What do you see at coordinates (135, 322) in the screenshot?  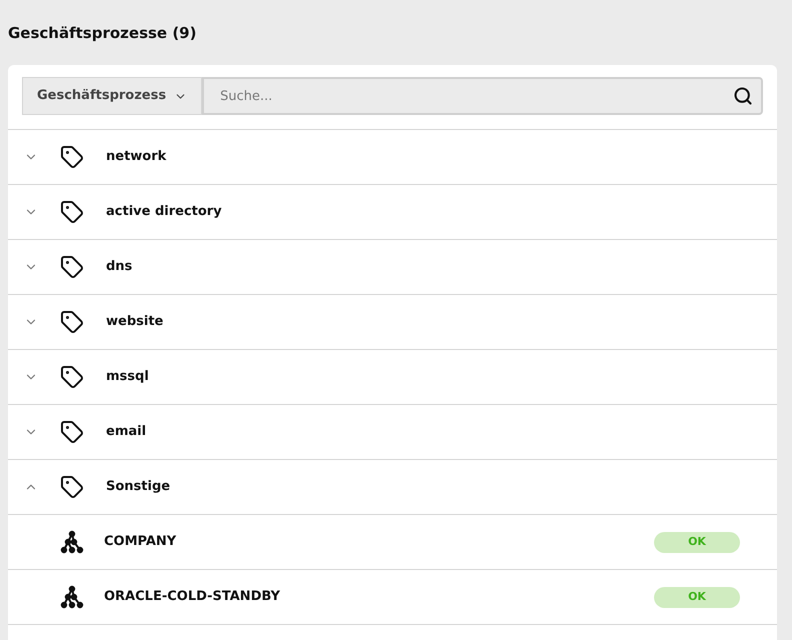 I see `group-name: website` at bounding box center [135, 322].